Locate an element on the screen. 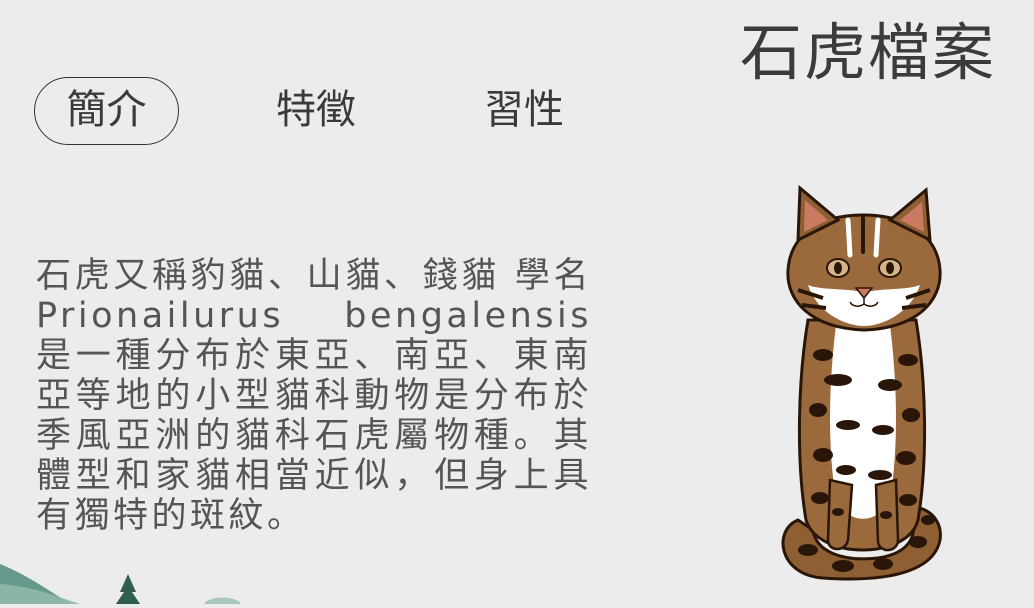 This screenshot has height=608, width=1034. tab-intro: 簡介 is located at coordinates (106, 111).